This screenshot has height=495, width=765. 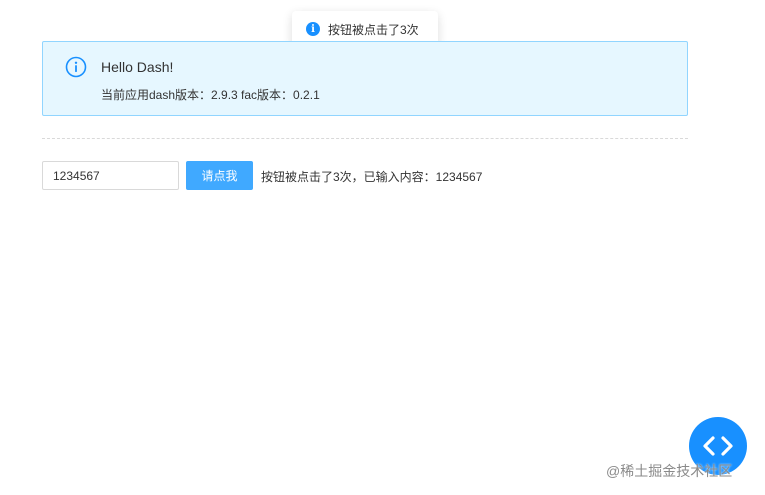 What do you see at coordinates (669, 471) in the screenshot?
I see `watermark: @稀土掘金技术社区` at bounding box center [669, 471].